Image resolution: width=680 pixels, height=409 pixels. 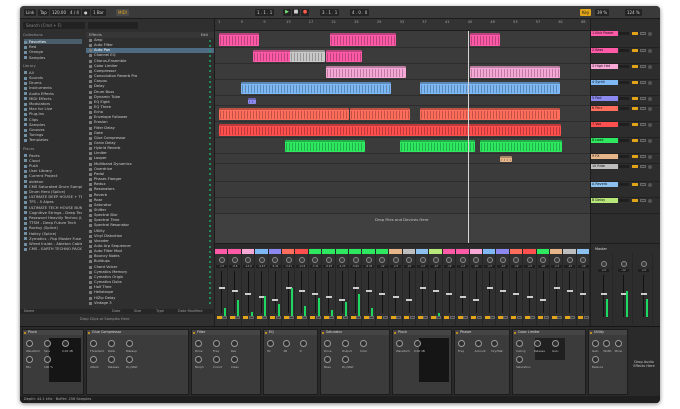 I want to click on playhead, so click(x=468, y=137).